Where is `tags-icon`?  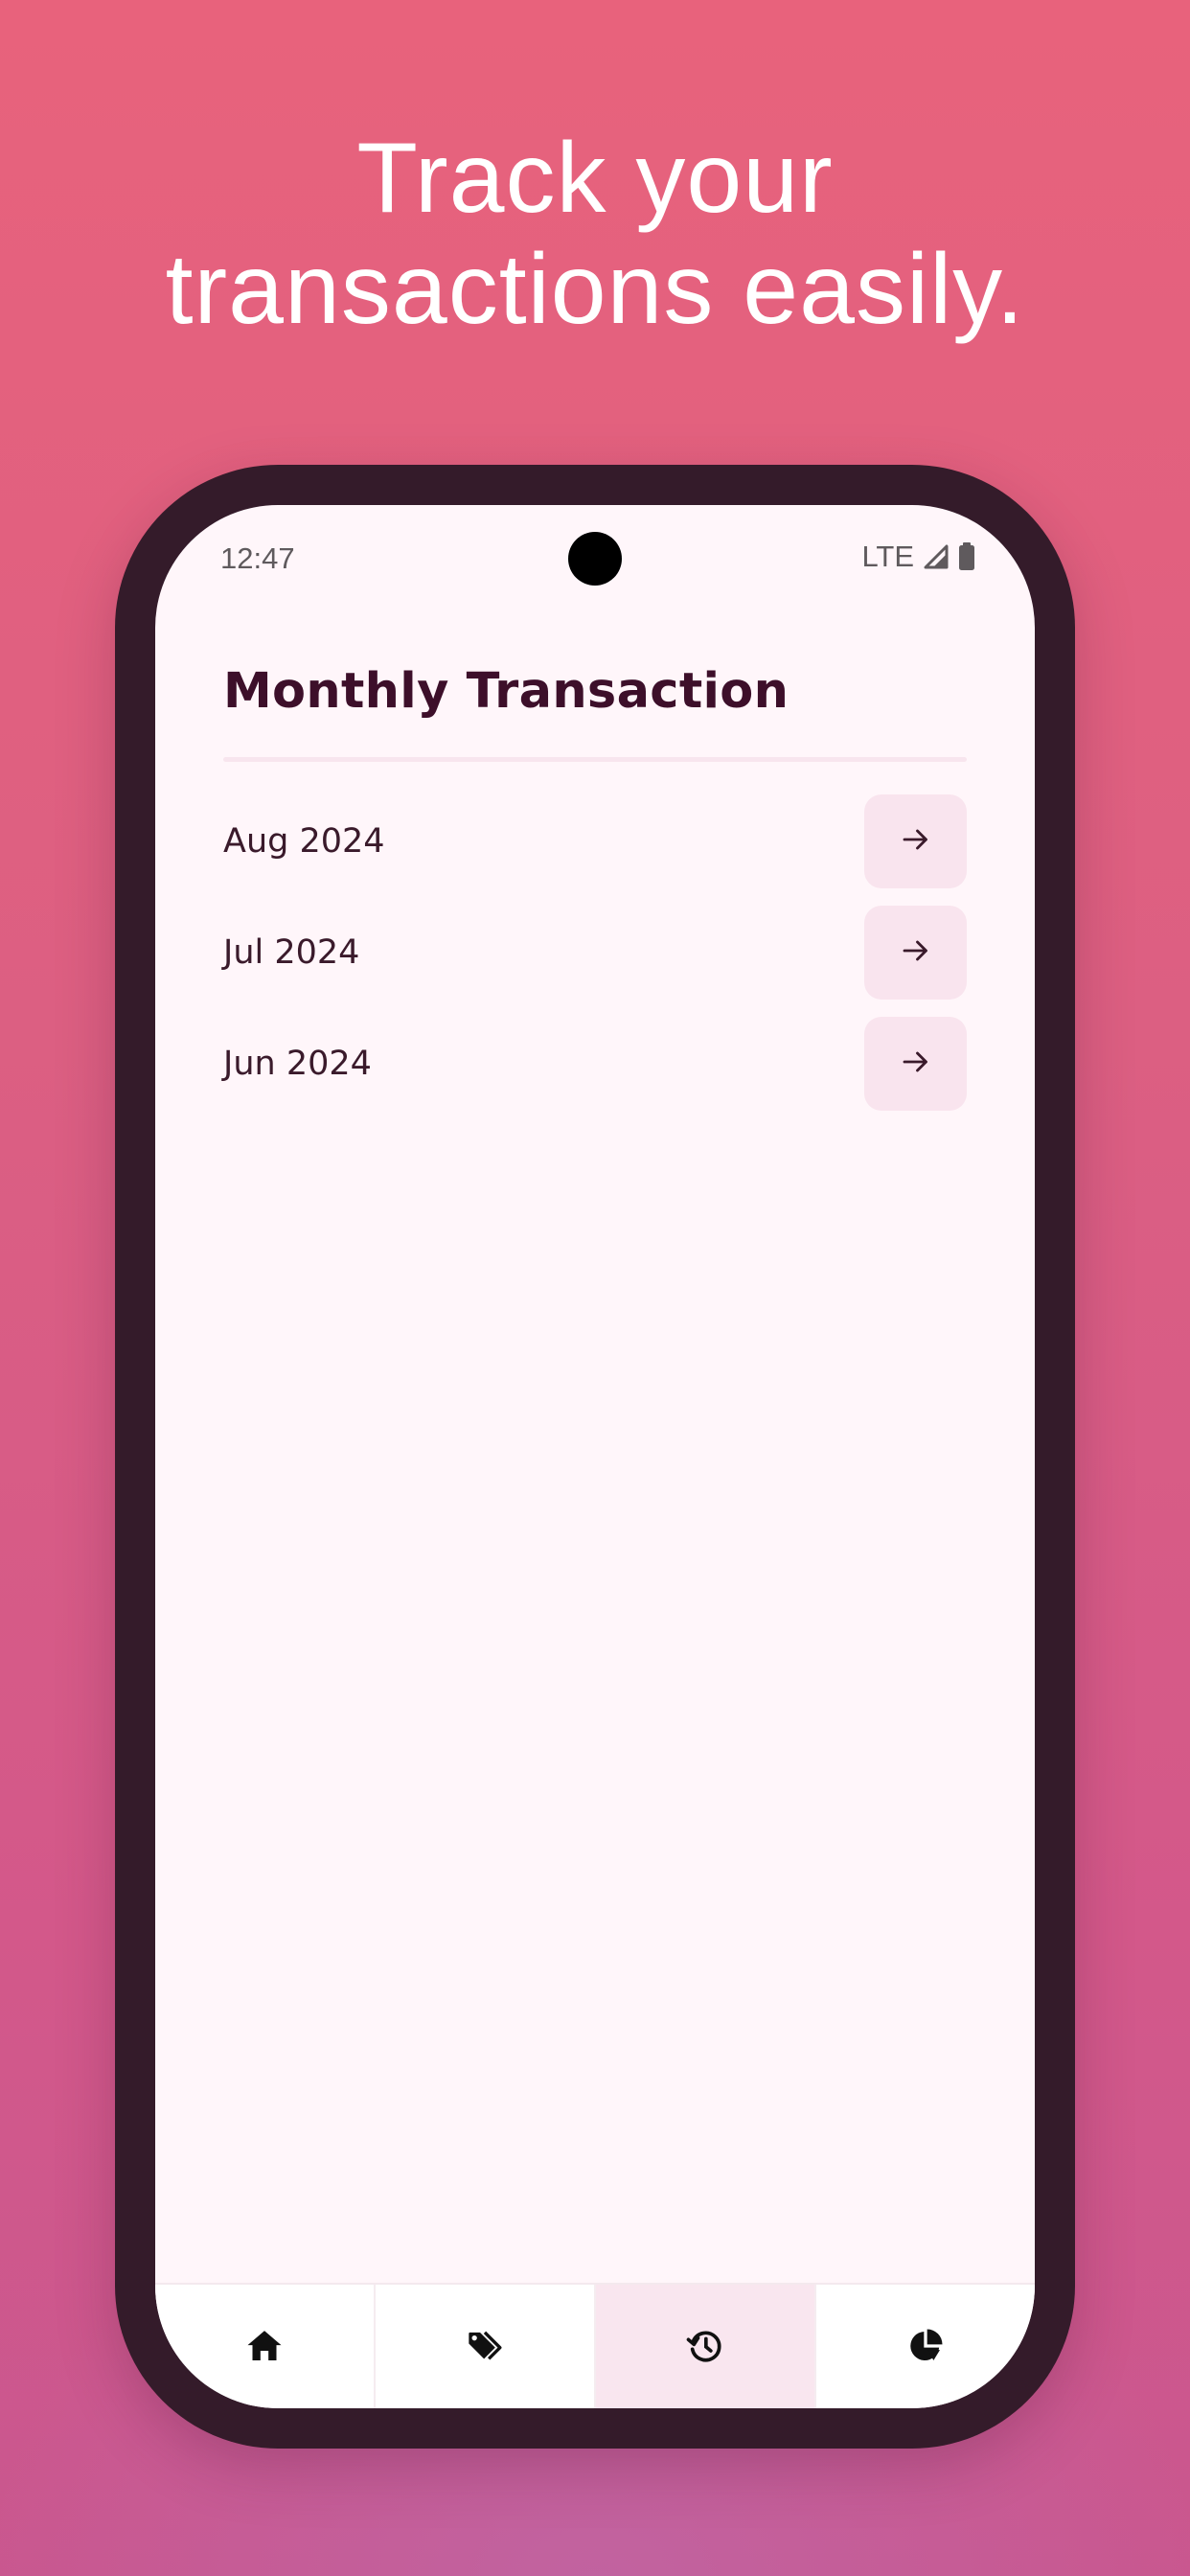
tags-icon is located at coordinates (485, 2348).